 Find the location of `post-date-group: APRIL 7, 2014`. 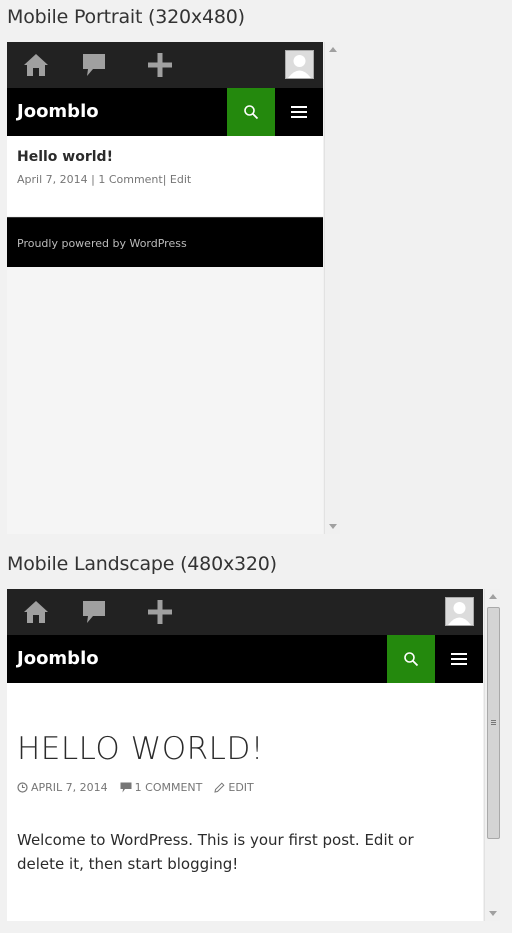

post-date-group: APRIL 7, 2014 is located at coordinates (62, 787).